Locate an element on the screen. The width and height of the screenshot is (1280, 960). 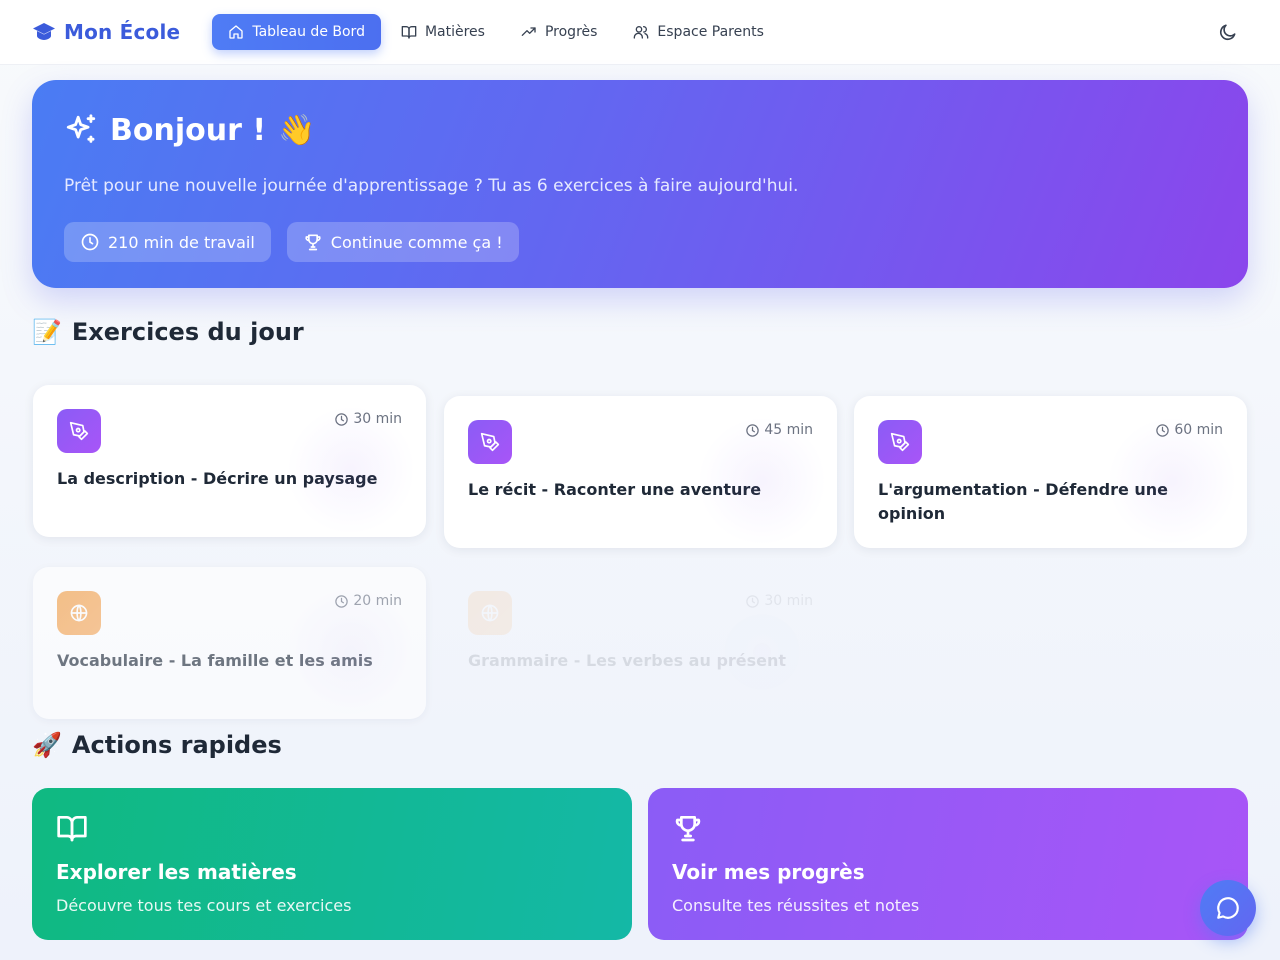
exercise-title: Le récit - Raconter une aventure is located at coordinates (615, 489).